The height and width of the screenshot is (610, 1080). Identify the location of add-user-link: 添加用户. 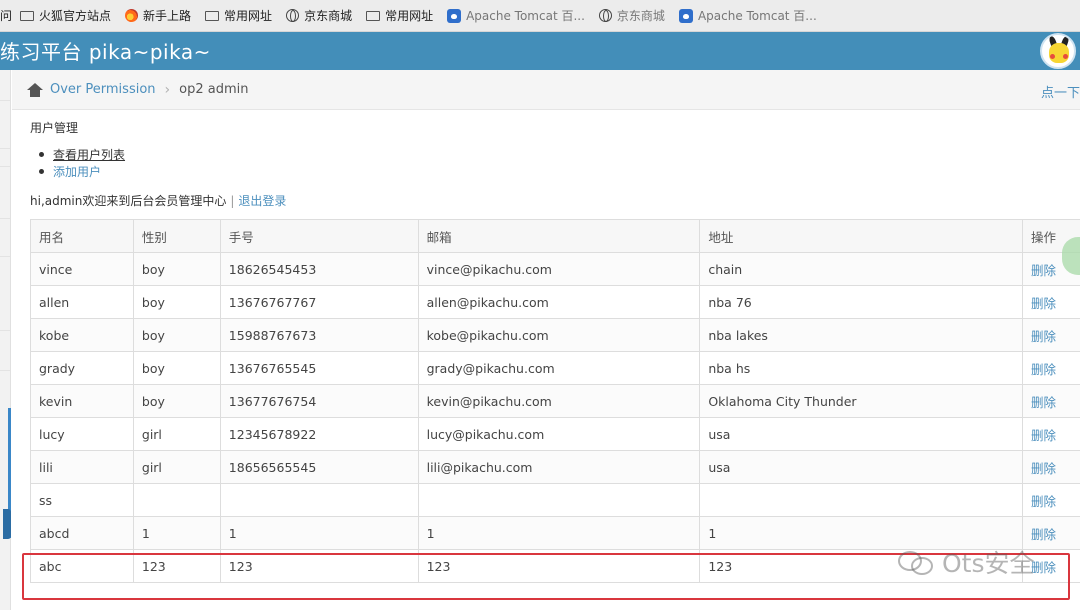
(77, 171).